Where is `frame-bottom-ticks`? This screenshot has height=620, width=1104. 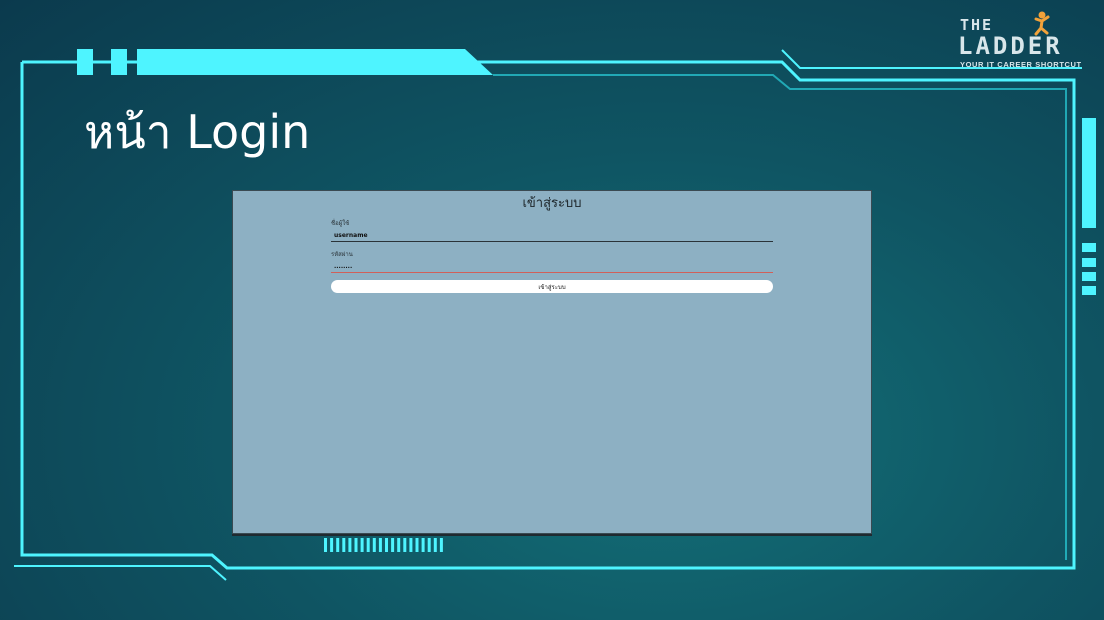
frame-bottom-ticks is located at coordinates (383, 545).